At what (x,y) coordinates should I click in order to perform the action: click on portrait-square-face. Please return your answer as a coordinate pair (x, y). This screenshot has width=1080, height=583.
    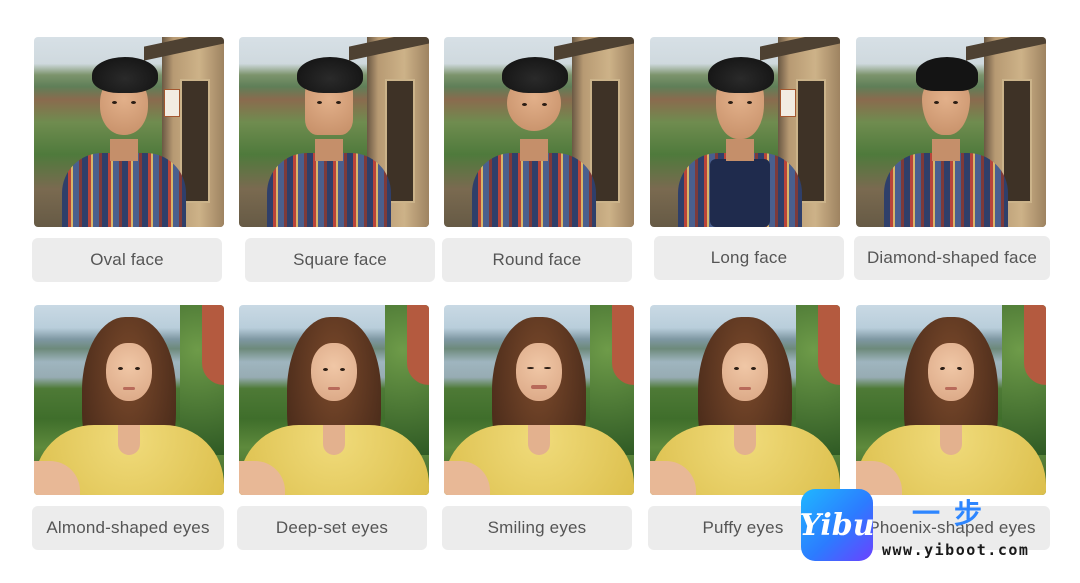
    Looking at the image, I should click on (334, 132).